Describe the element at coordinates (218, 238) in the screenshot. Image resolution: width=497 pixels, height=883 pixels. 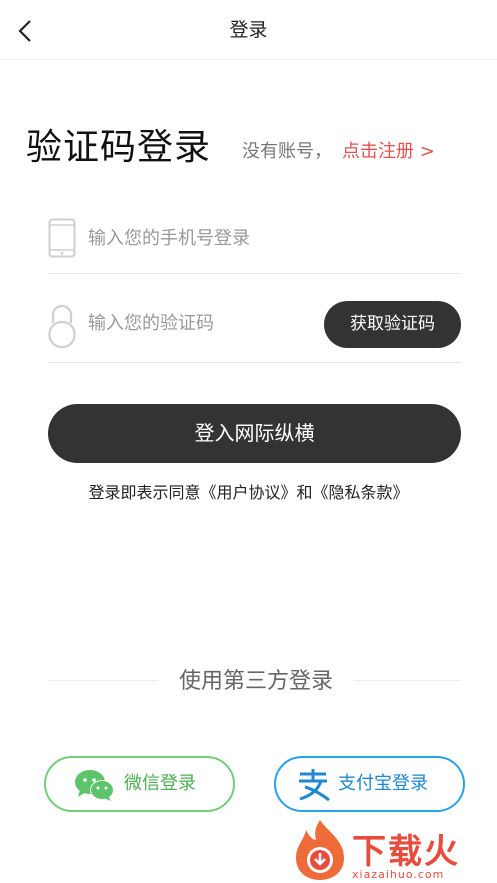
I see `phone-input` at that location.